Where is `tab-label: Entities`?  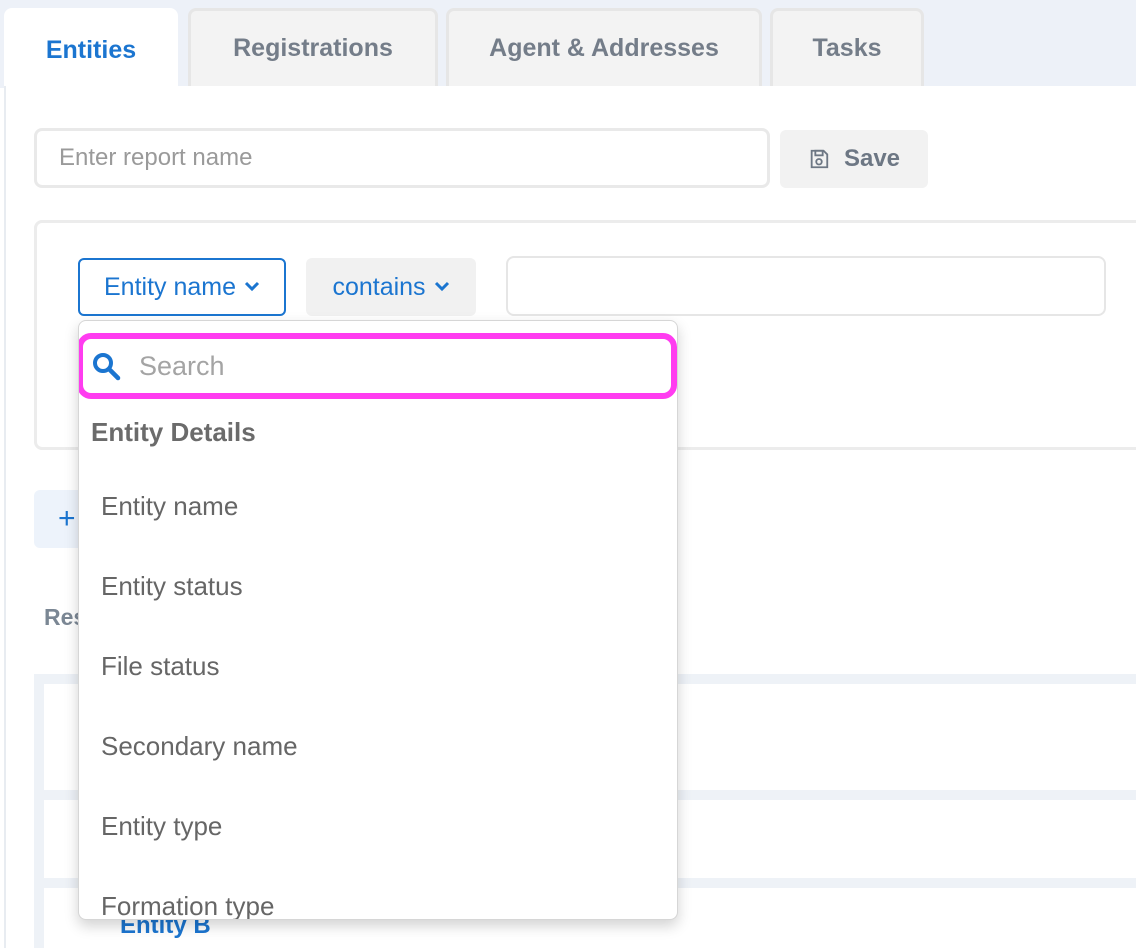 tab-label: Entities is located at coordinates (91, 50).